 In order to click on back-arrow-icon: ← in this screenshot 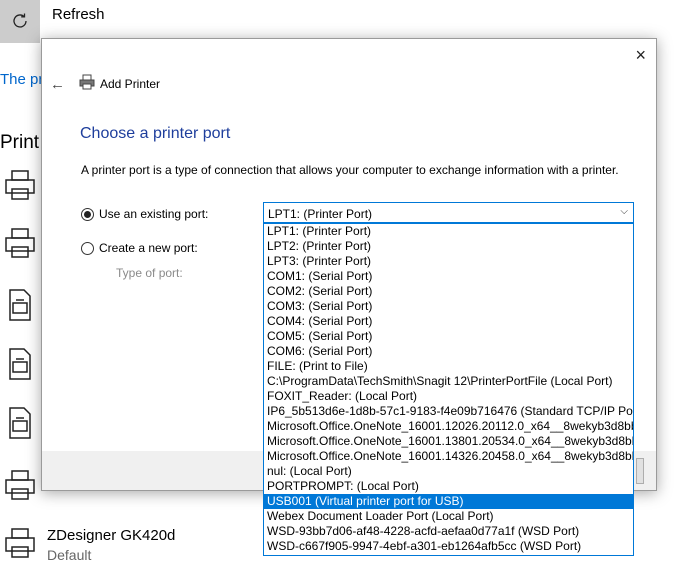, I will do `click(57, 84)`.